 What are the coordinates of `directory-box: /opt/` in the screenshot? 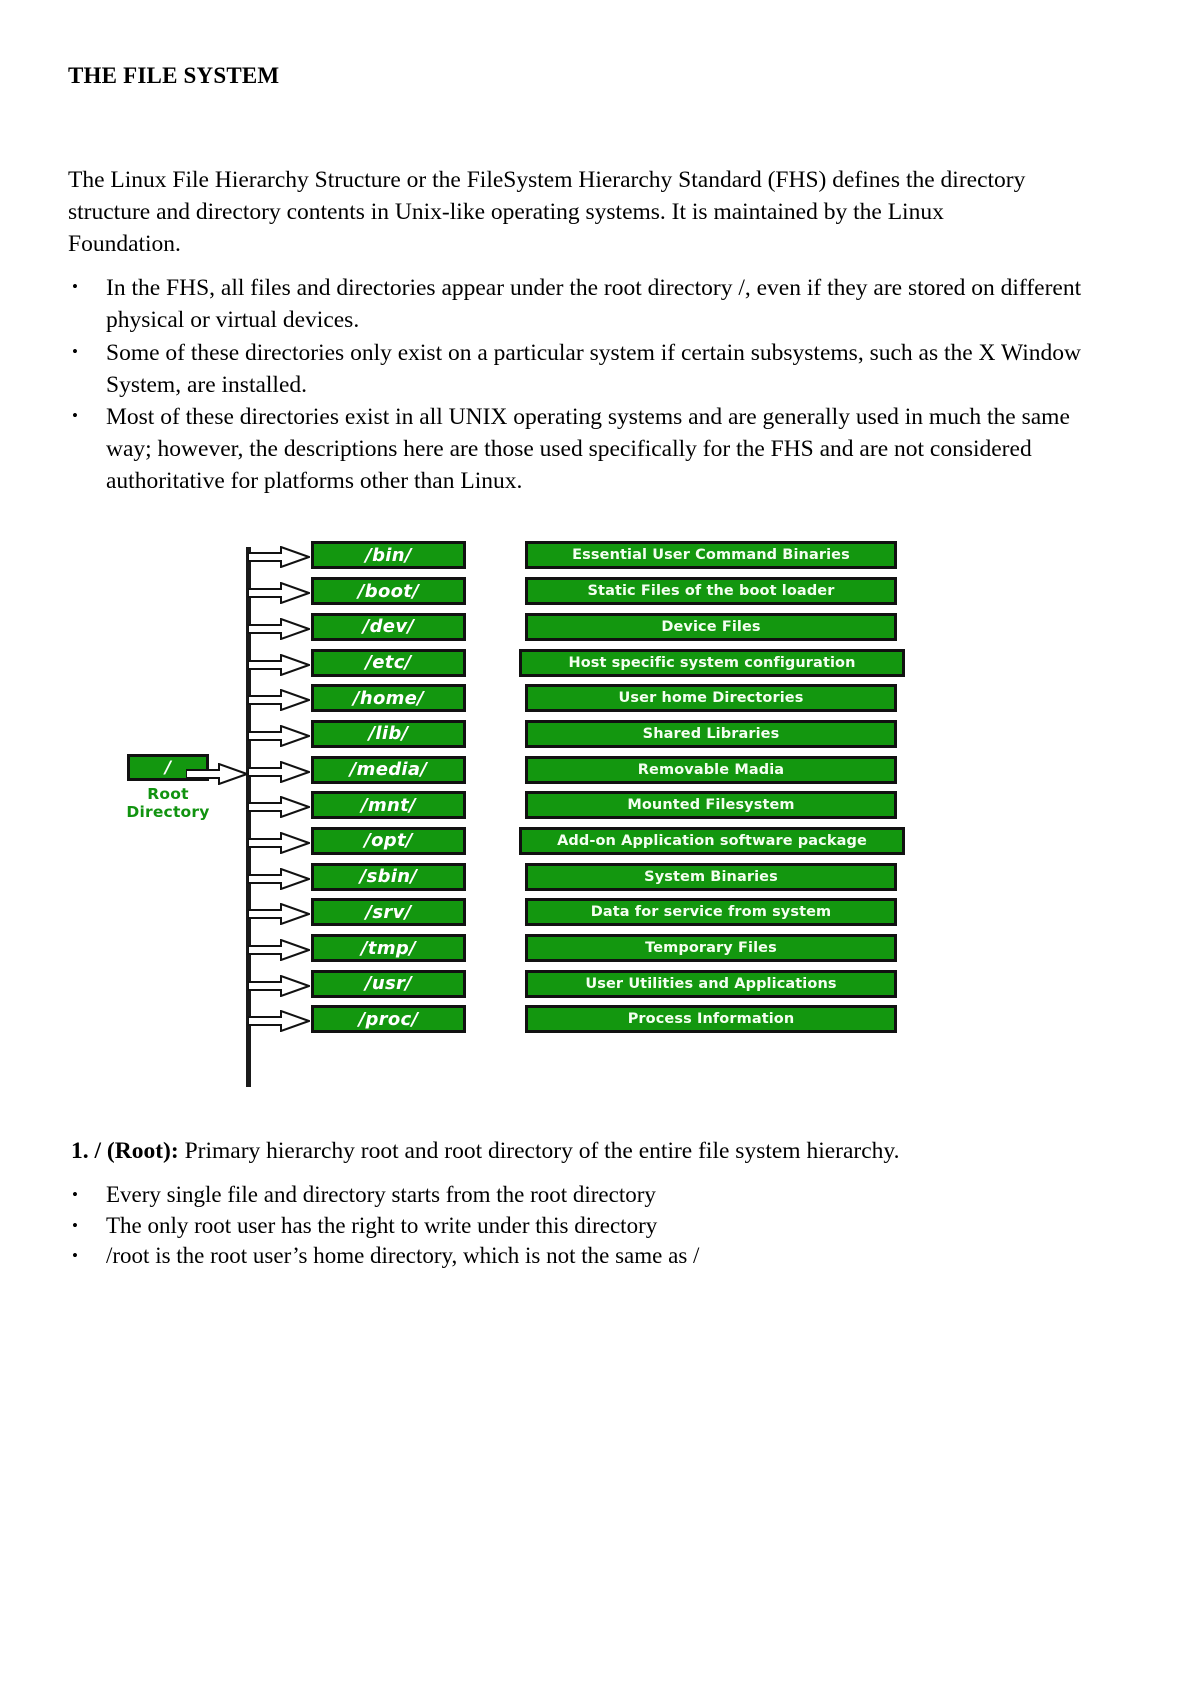 It's located at (388, 840).